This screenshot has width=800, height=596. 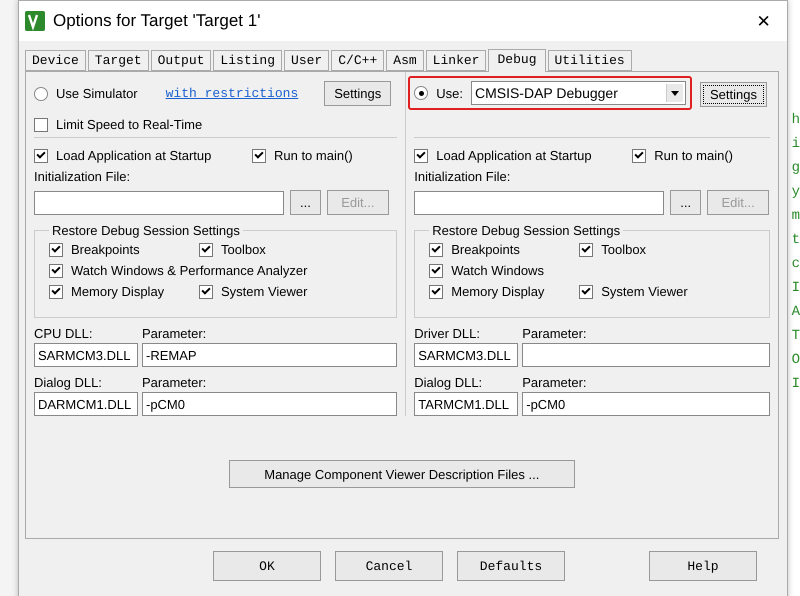 I want to click on dialog-button: Defaults, so click(x=510, y=566).